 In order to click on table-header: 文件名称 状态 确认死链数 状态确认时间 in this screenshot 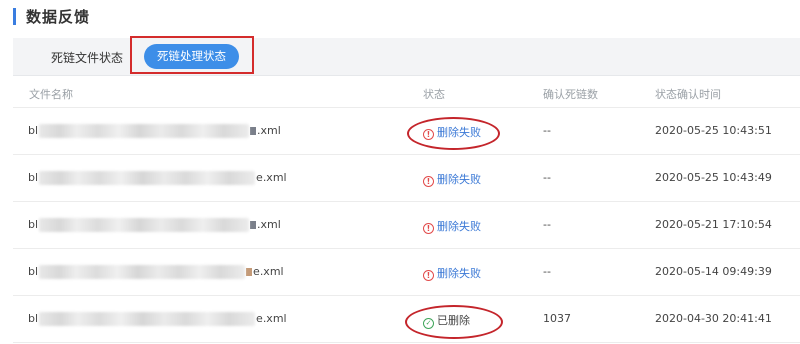, I will do `click(406, 93)`.